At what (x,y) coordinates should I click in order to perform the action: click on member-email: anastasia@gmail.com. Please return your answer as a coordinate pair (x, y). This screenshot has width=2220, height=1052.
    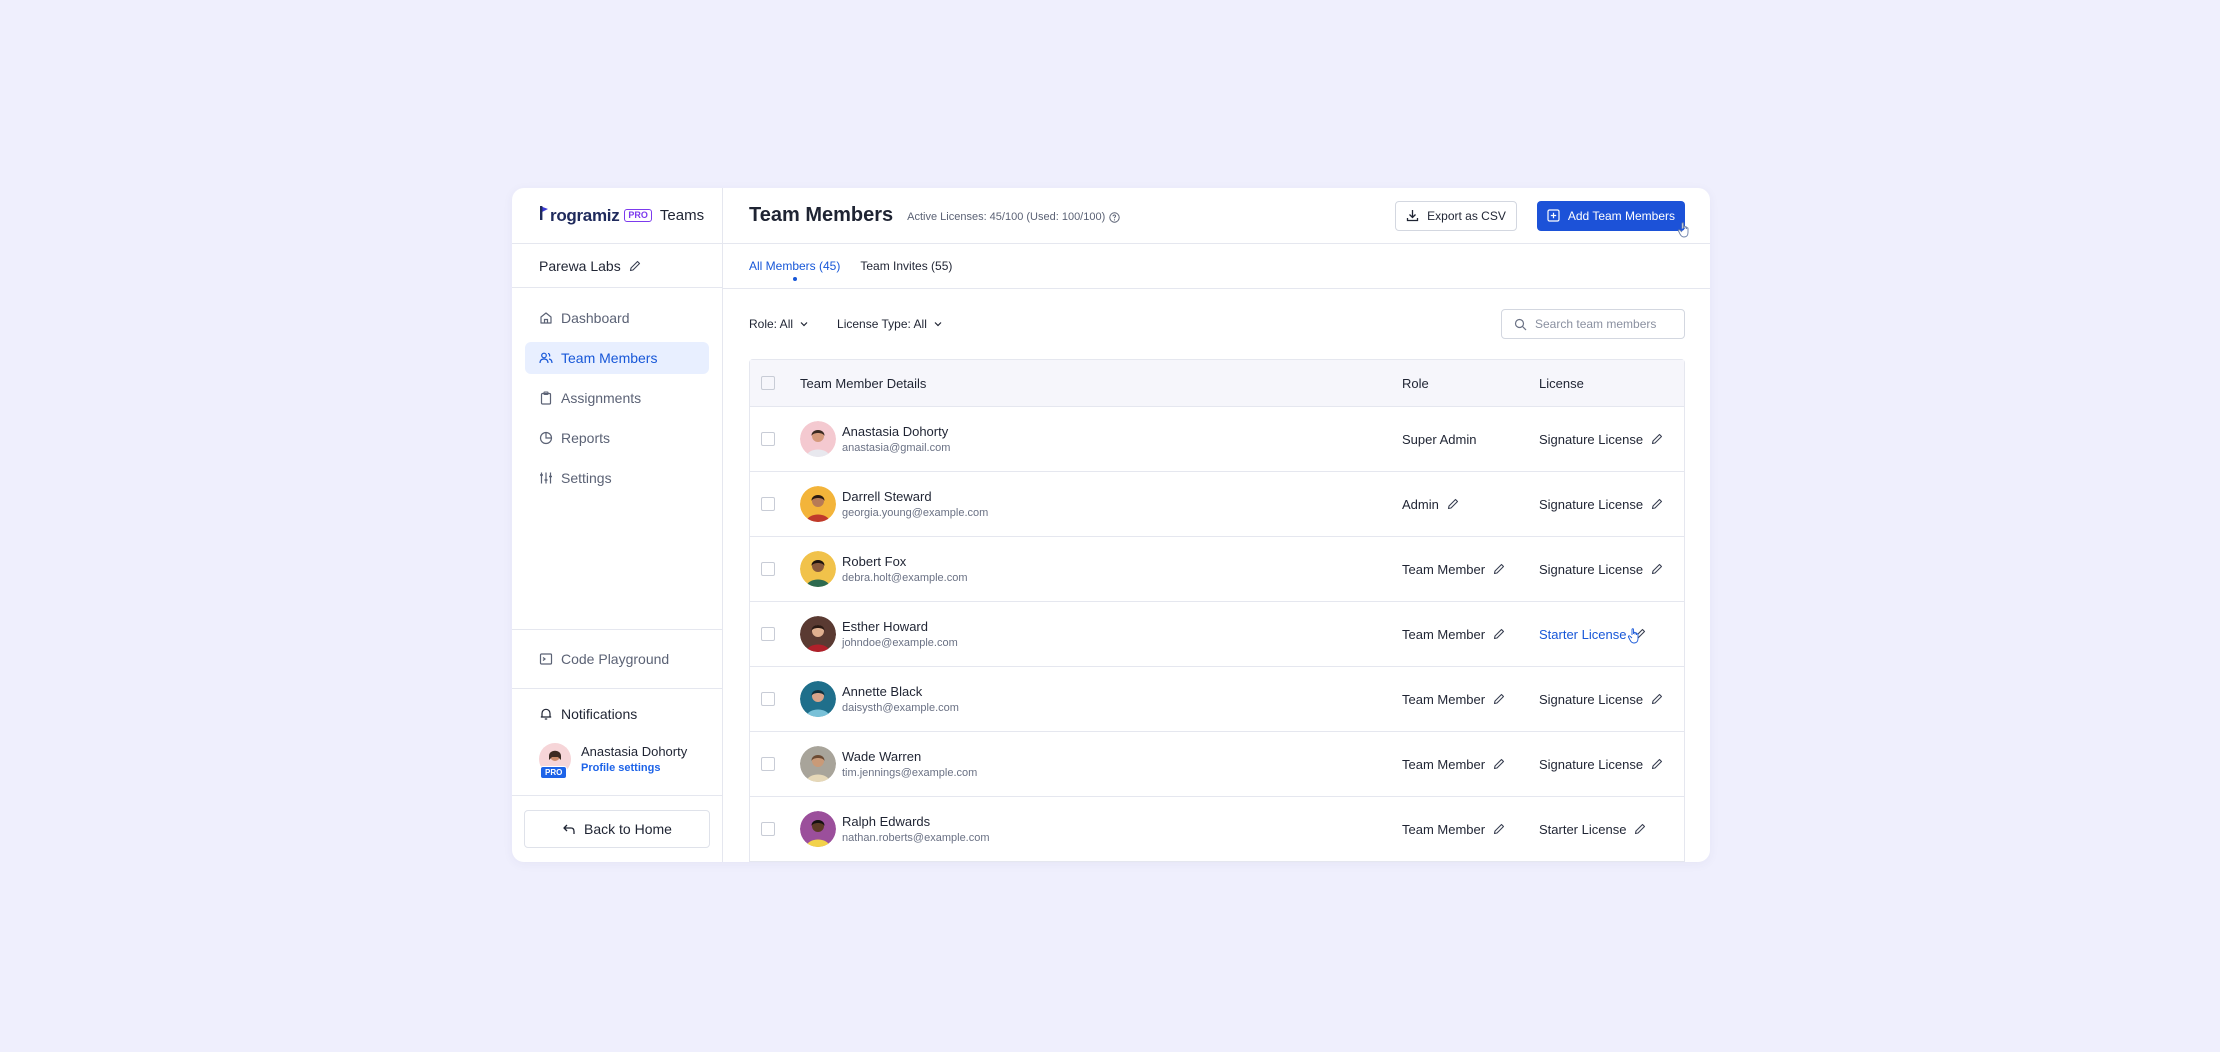
    Looking at the image, I should click on (896, 448).